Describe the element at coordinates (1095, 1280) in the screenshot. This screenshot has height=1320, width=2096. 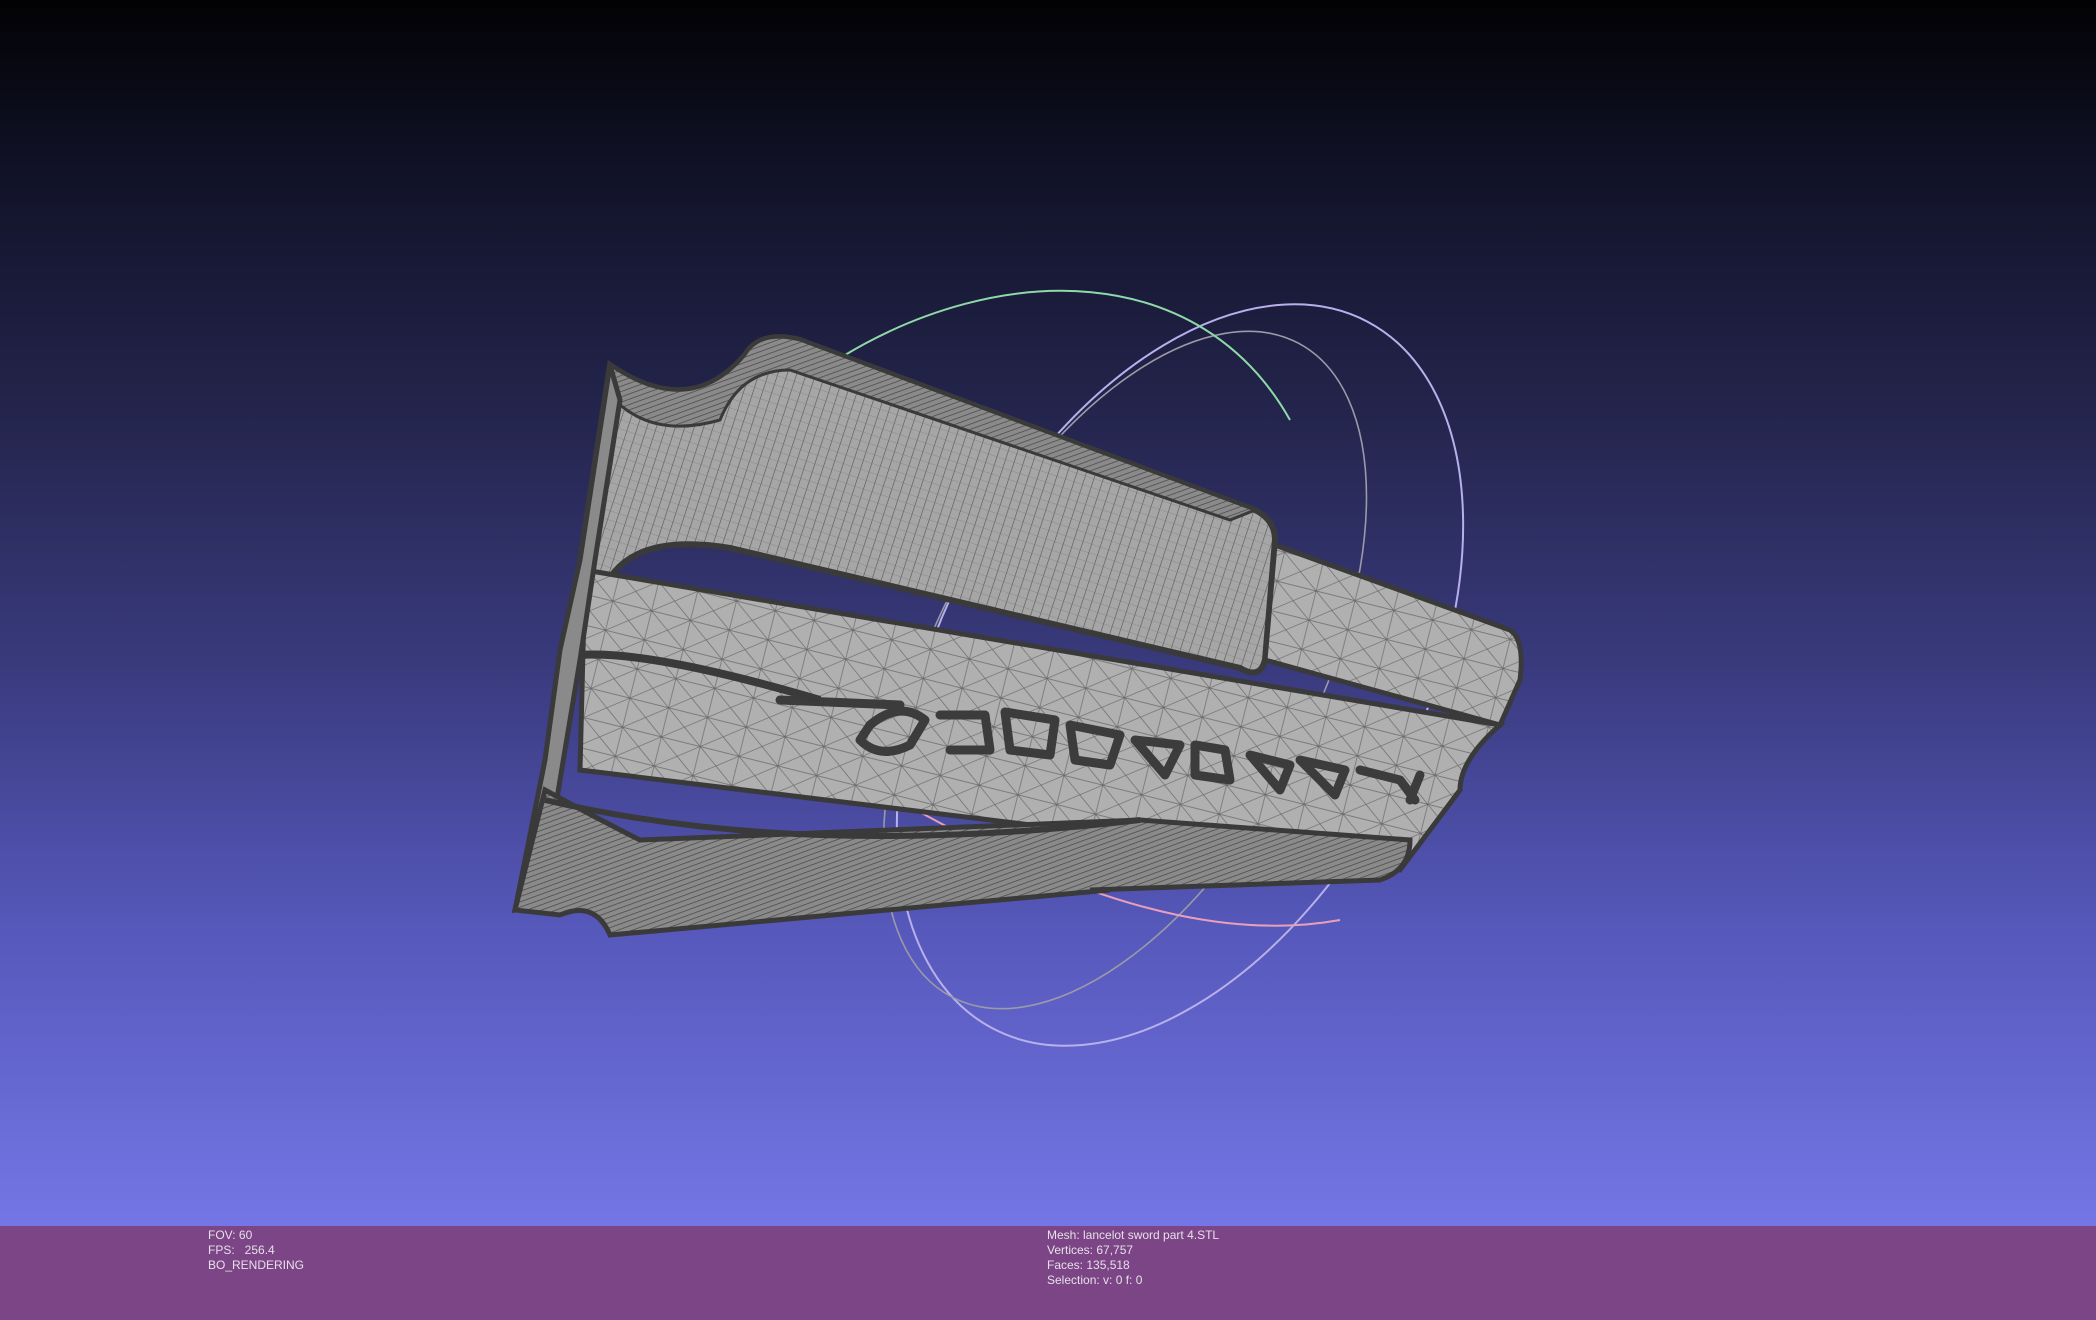
I see `selection-readout: Selection: v: 0 f: 0` at that location.